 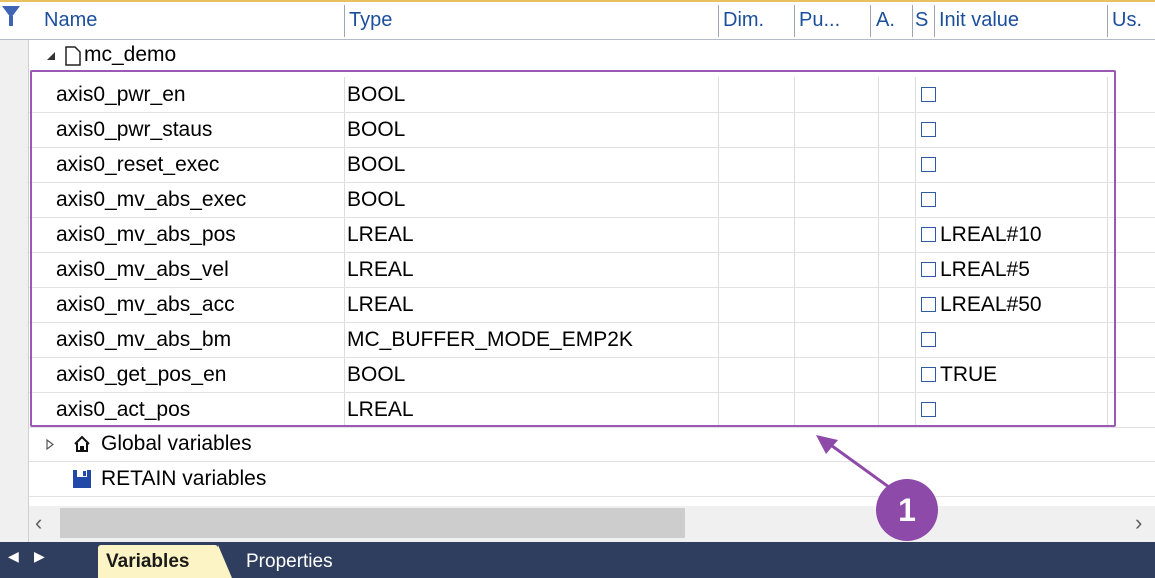 What do you see at coordinates (39, 556) in the screenshot?
I see `nav-right-arrow-icon: ▶` at bounding box center [39, 556].